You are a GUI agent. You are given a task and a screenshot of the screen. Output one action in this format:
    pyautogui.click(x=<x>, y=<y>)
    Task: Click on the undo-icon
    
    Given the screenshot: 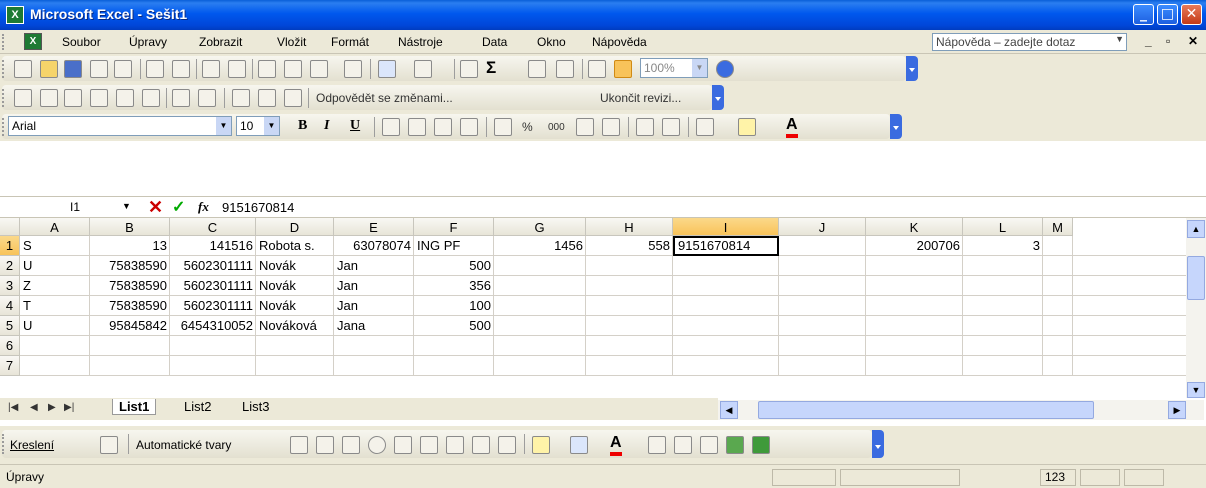 What is the action you would take?
    pyautogui.click(x=387, y=69)
    